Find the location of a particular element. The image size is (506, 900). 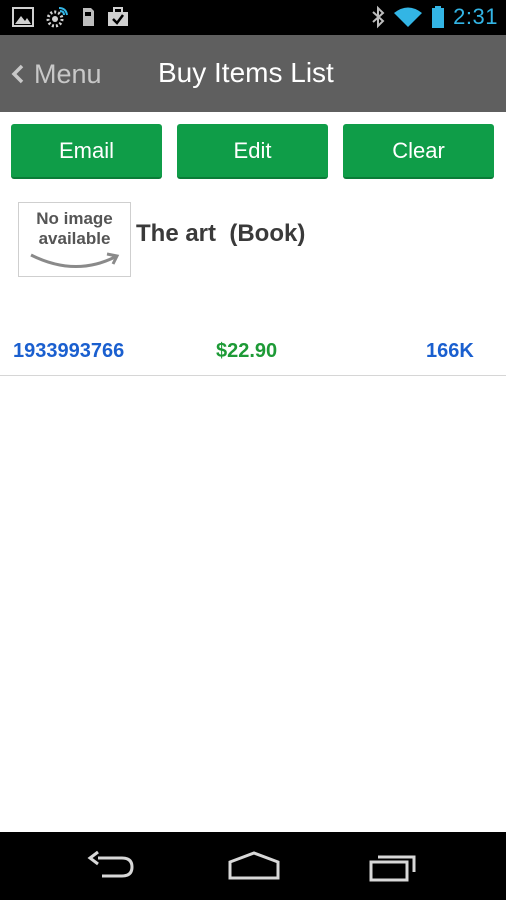

menu-label: Menu is located at coordinates (68, 73).